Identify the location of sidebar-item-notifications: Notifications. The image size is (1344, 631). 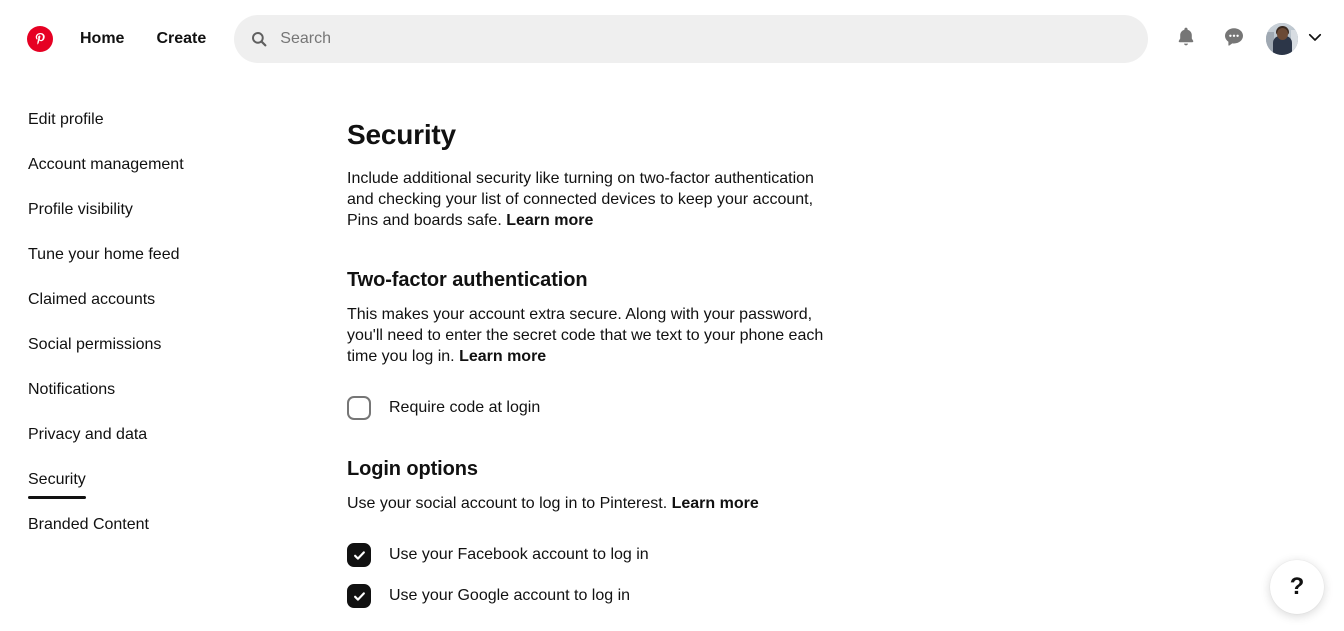
(71, 390).